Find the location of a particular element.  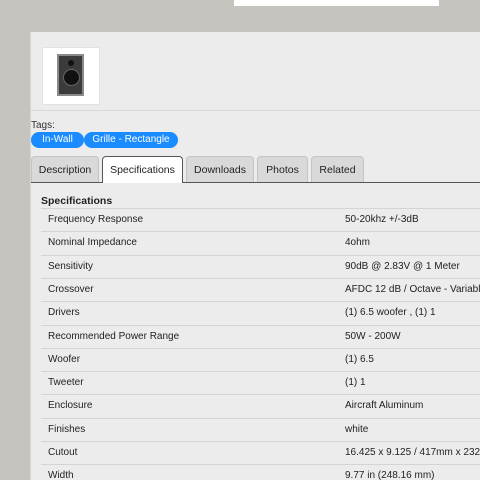

spec-row: Width 9.77 in (248.16 mm) is located at coordinates (260, 472).